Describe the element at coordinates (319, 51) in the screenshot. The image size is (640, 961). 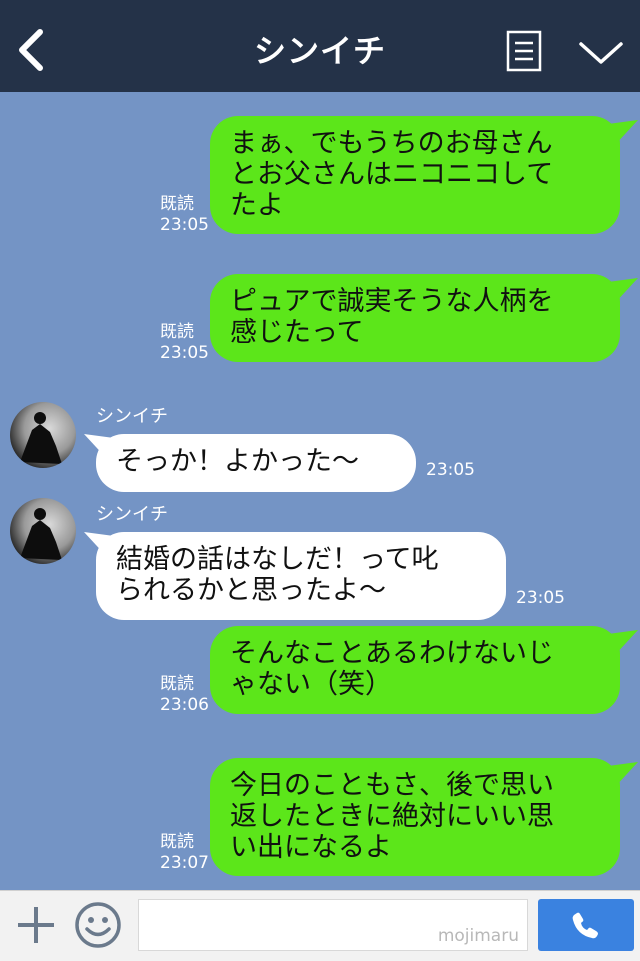
I see `chat-title: シンイチ` at that location.